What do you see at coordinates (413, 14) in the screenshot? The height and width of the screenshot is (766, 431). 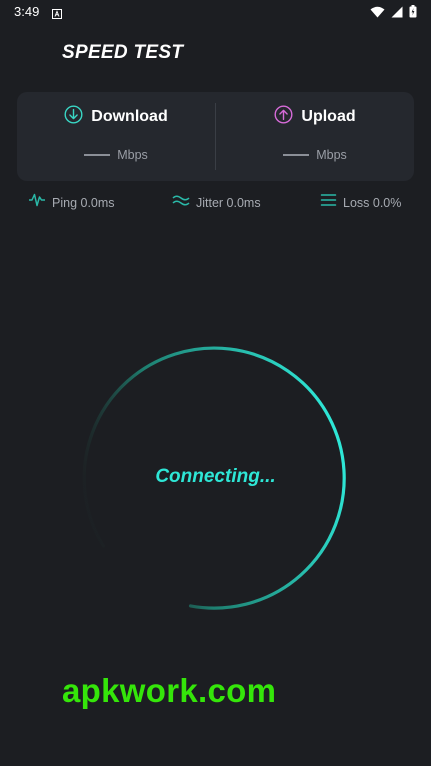 I see `battery-icon` at bounding box center [413, 14].